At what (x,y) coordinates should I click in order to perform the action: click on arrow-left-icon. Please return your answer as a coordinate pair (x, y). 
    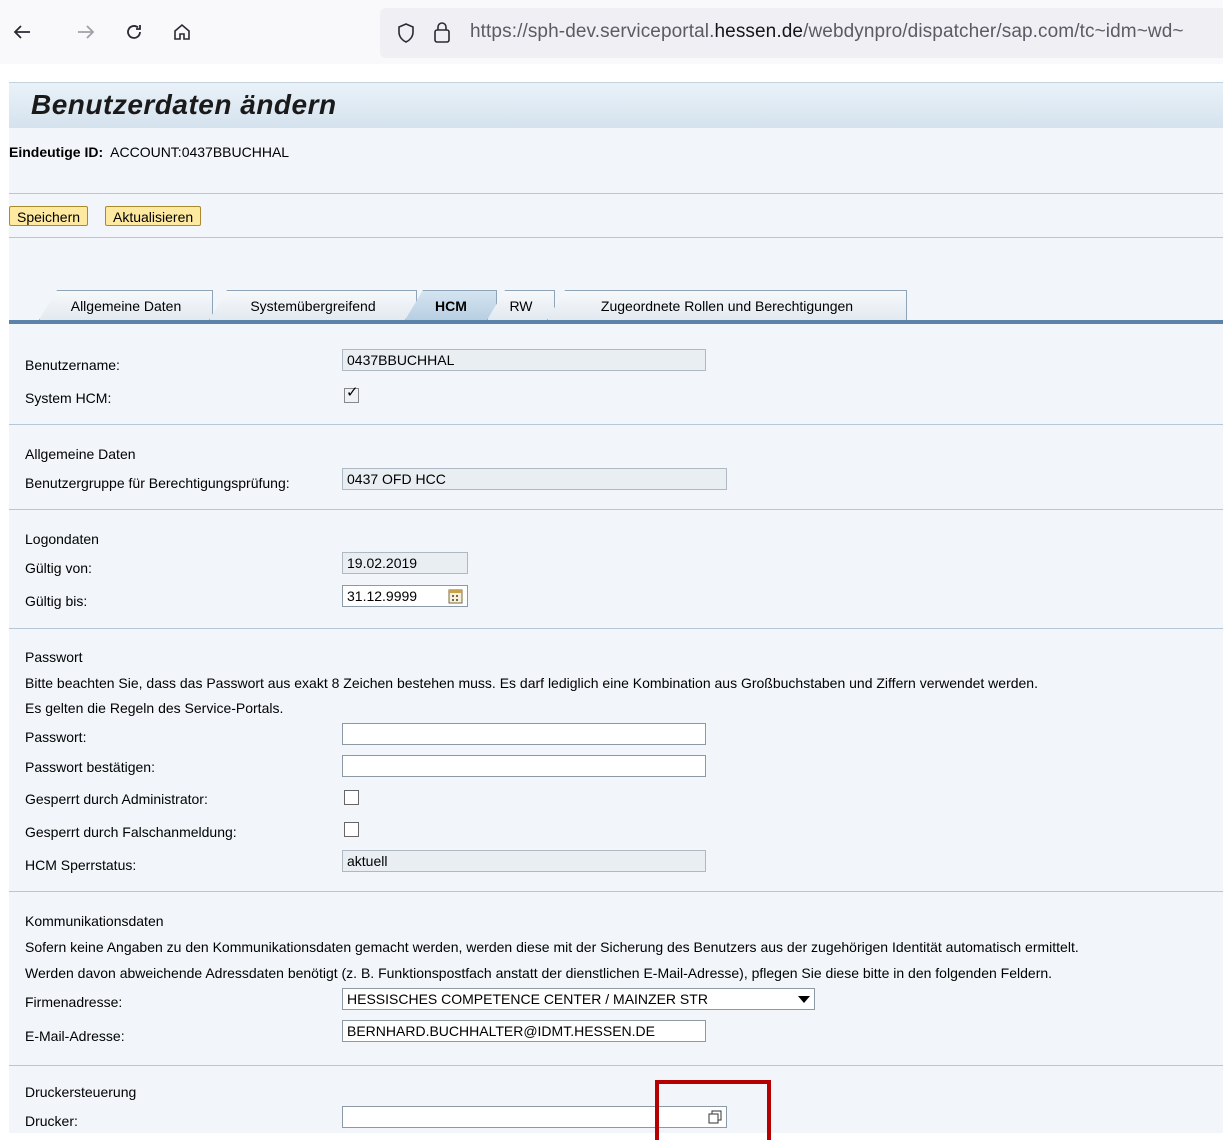
    Looking at the image, I should click on (21, 32).